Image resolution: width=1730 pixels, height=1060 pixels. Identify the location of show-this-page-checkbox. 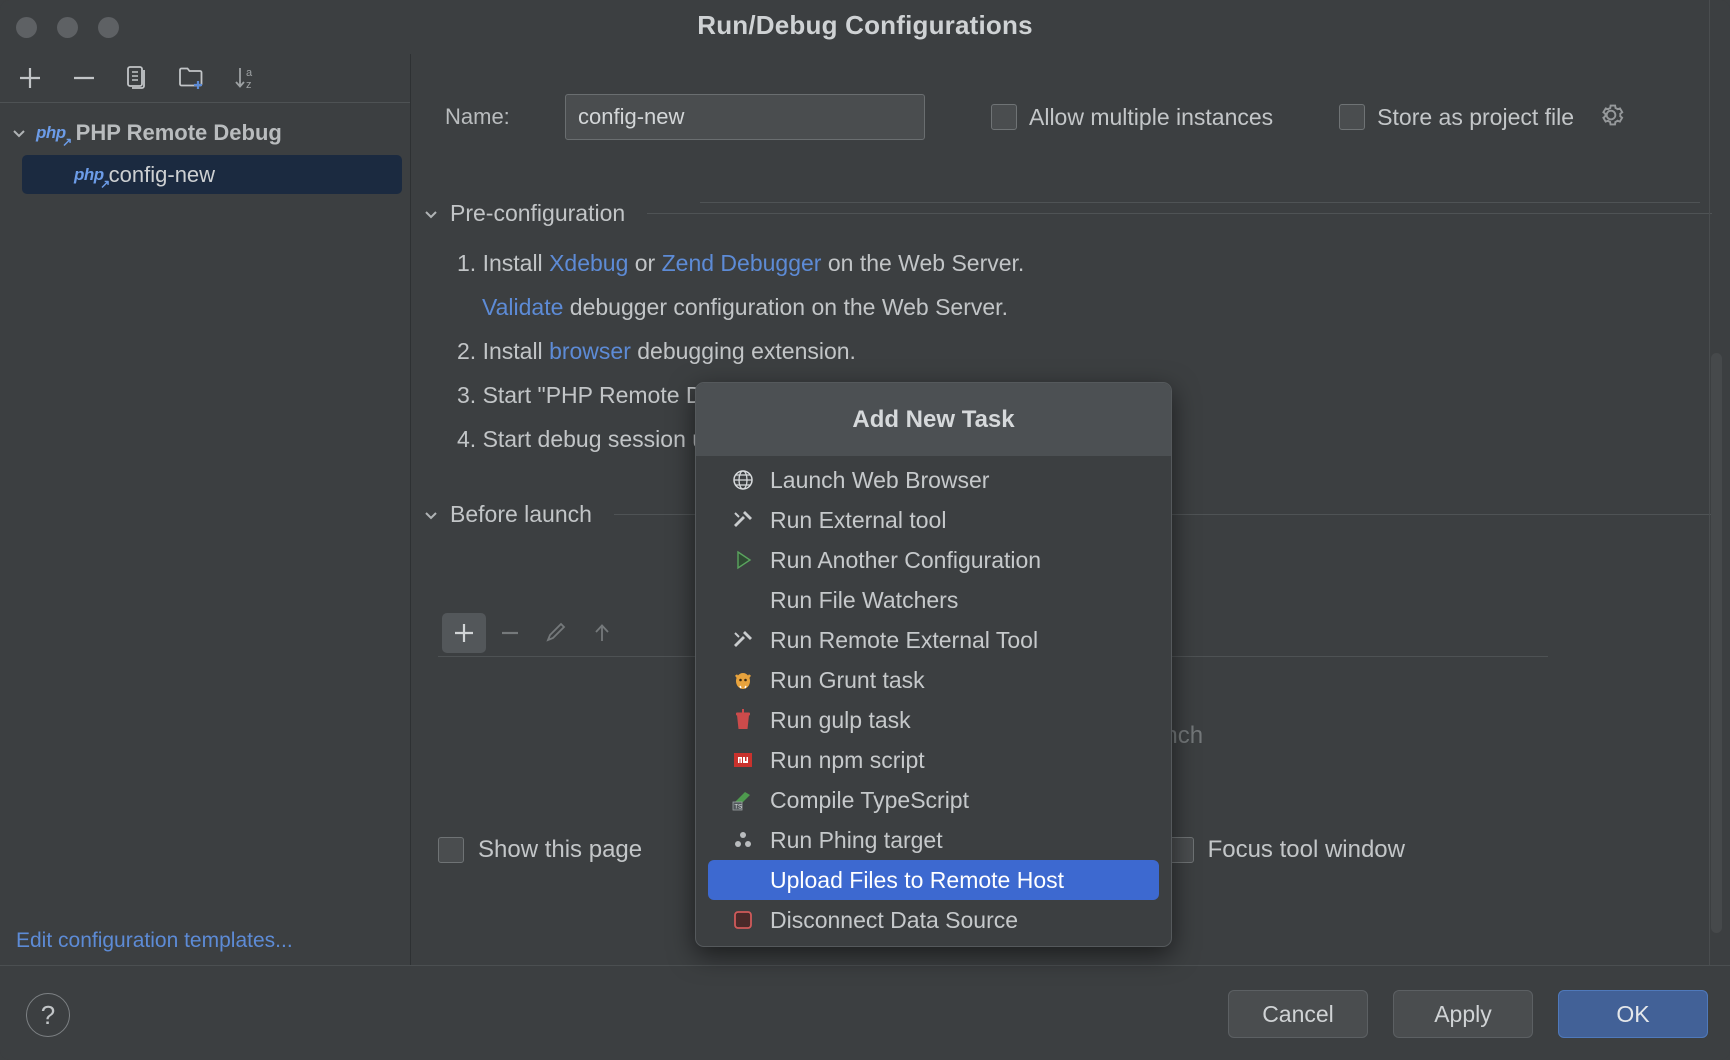
(451, 850).